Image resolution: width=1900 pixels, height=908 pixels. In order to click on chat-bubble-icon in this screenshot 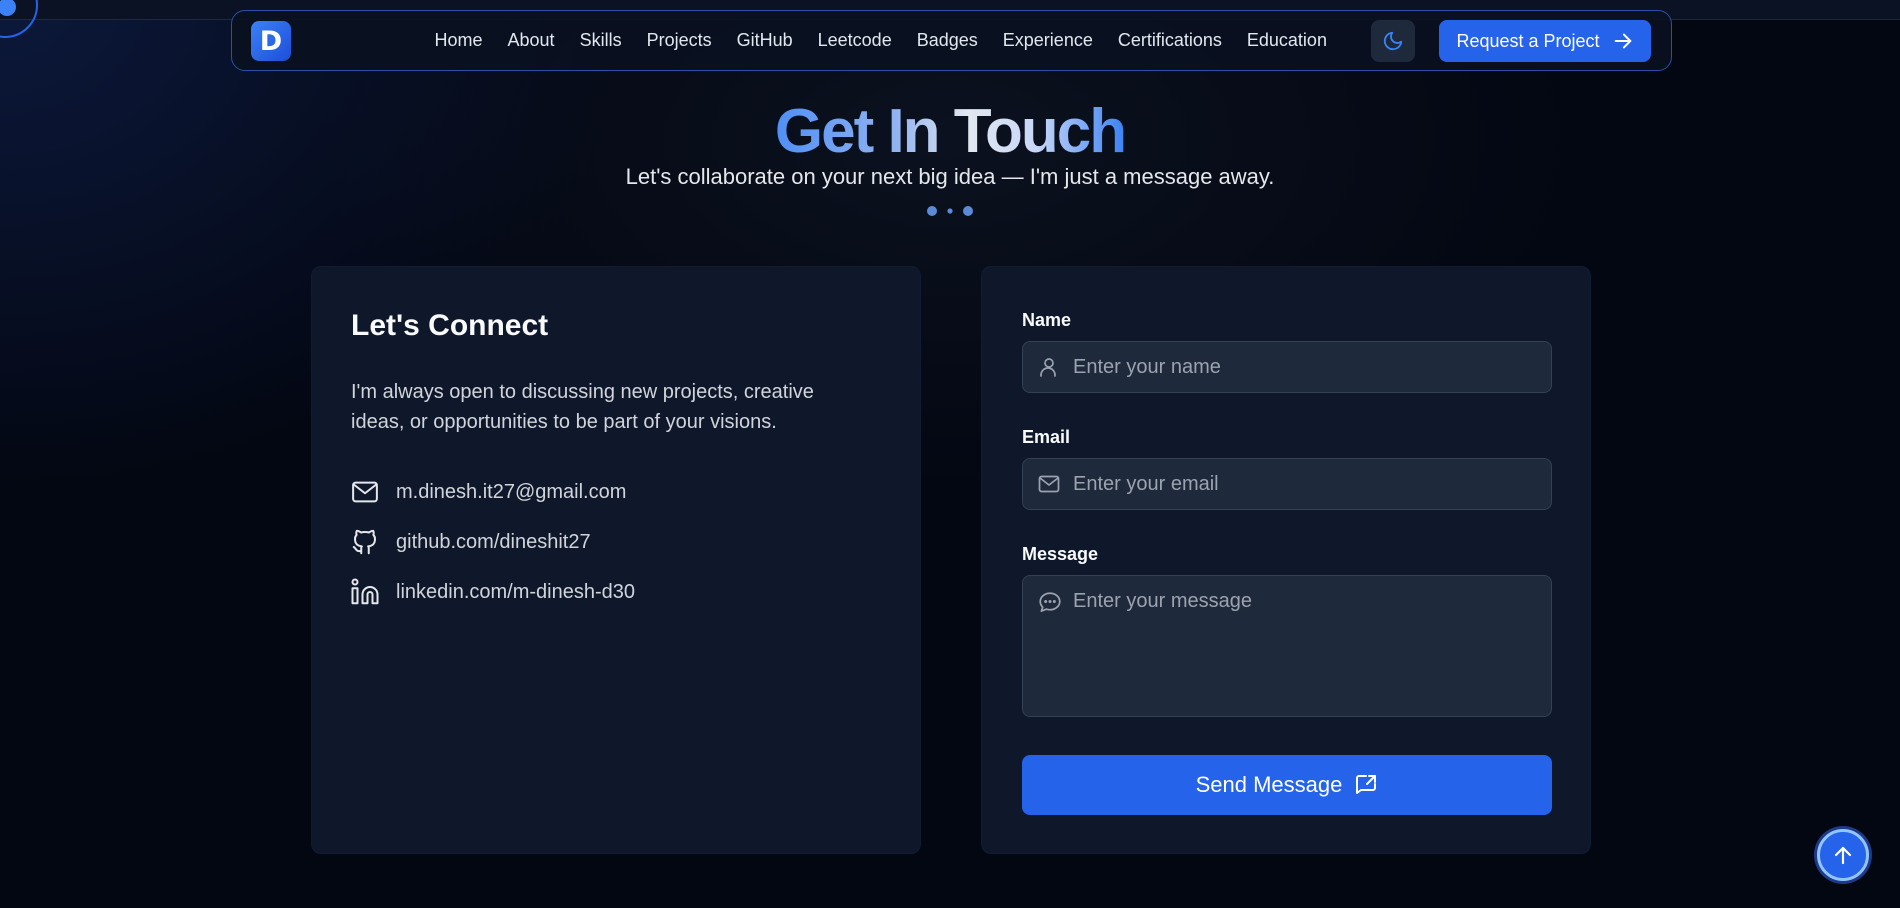, I will do `click(1050, 602)`.